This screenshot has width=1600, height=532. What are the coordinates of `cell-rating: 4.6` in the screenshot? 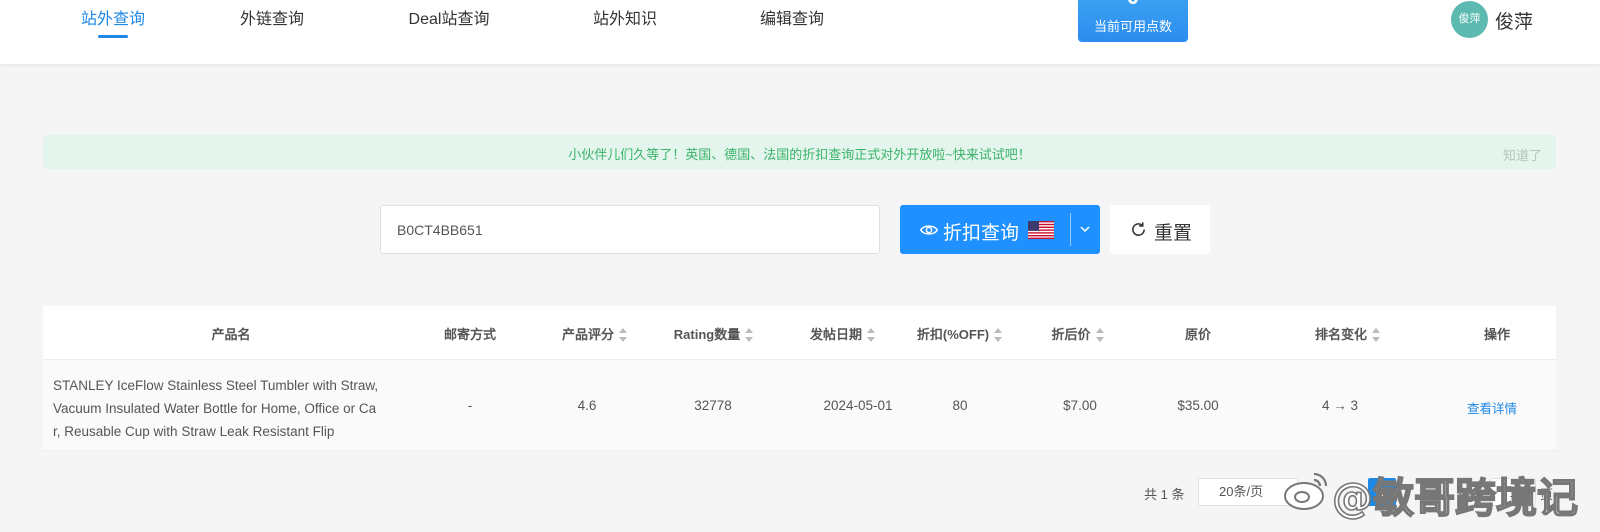 It's located at (587, 405).